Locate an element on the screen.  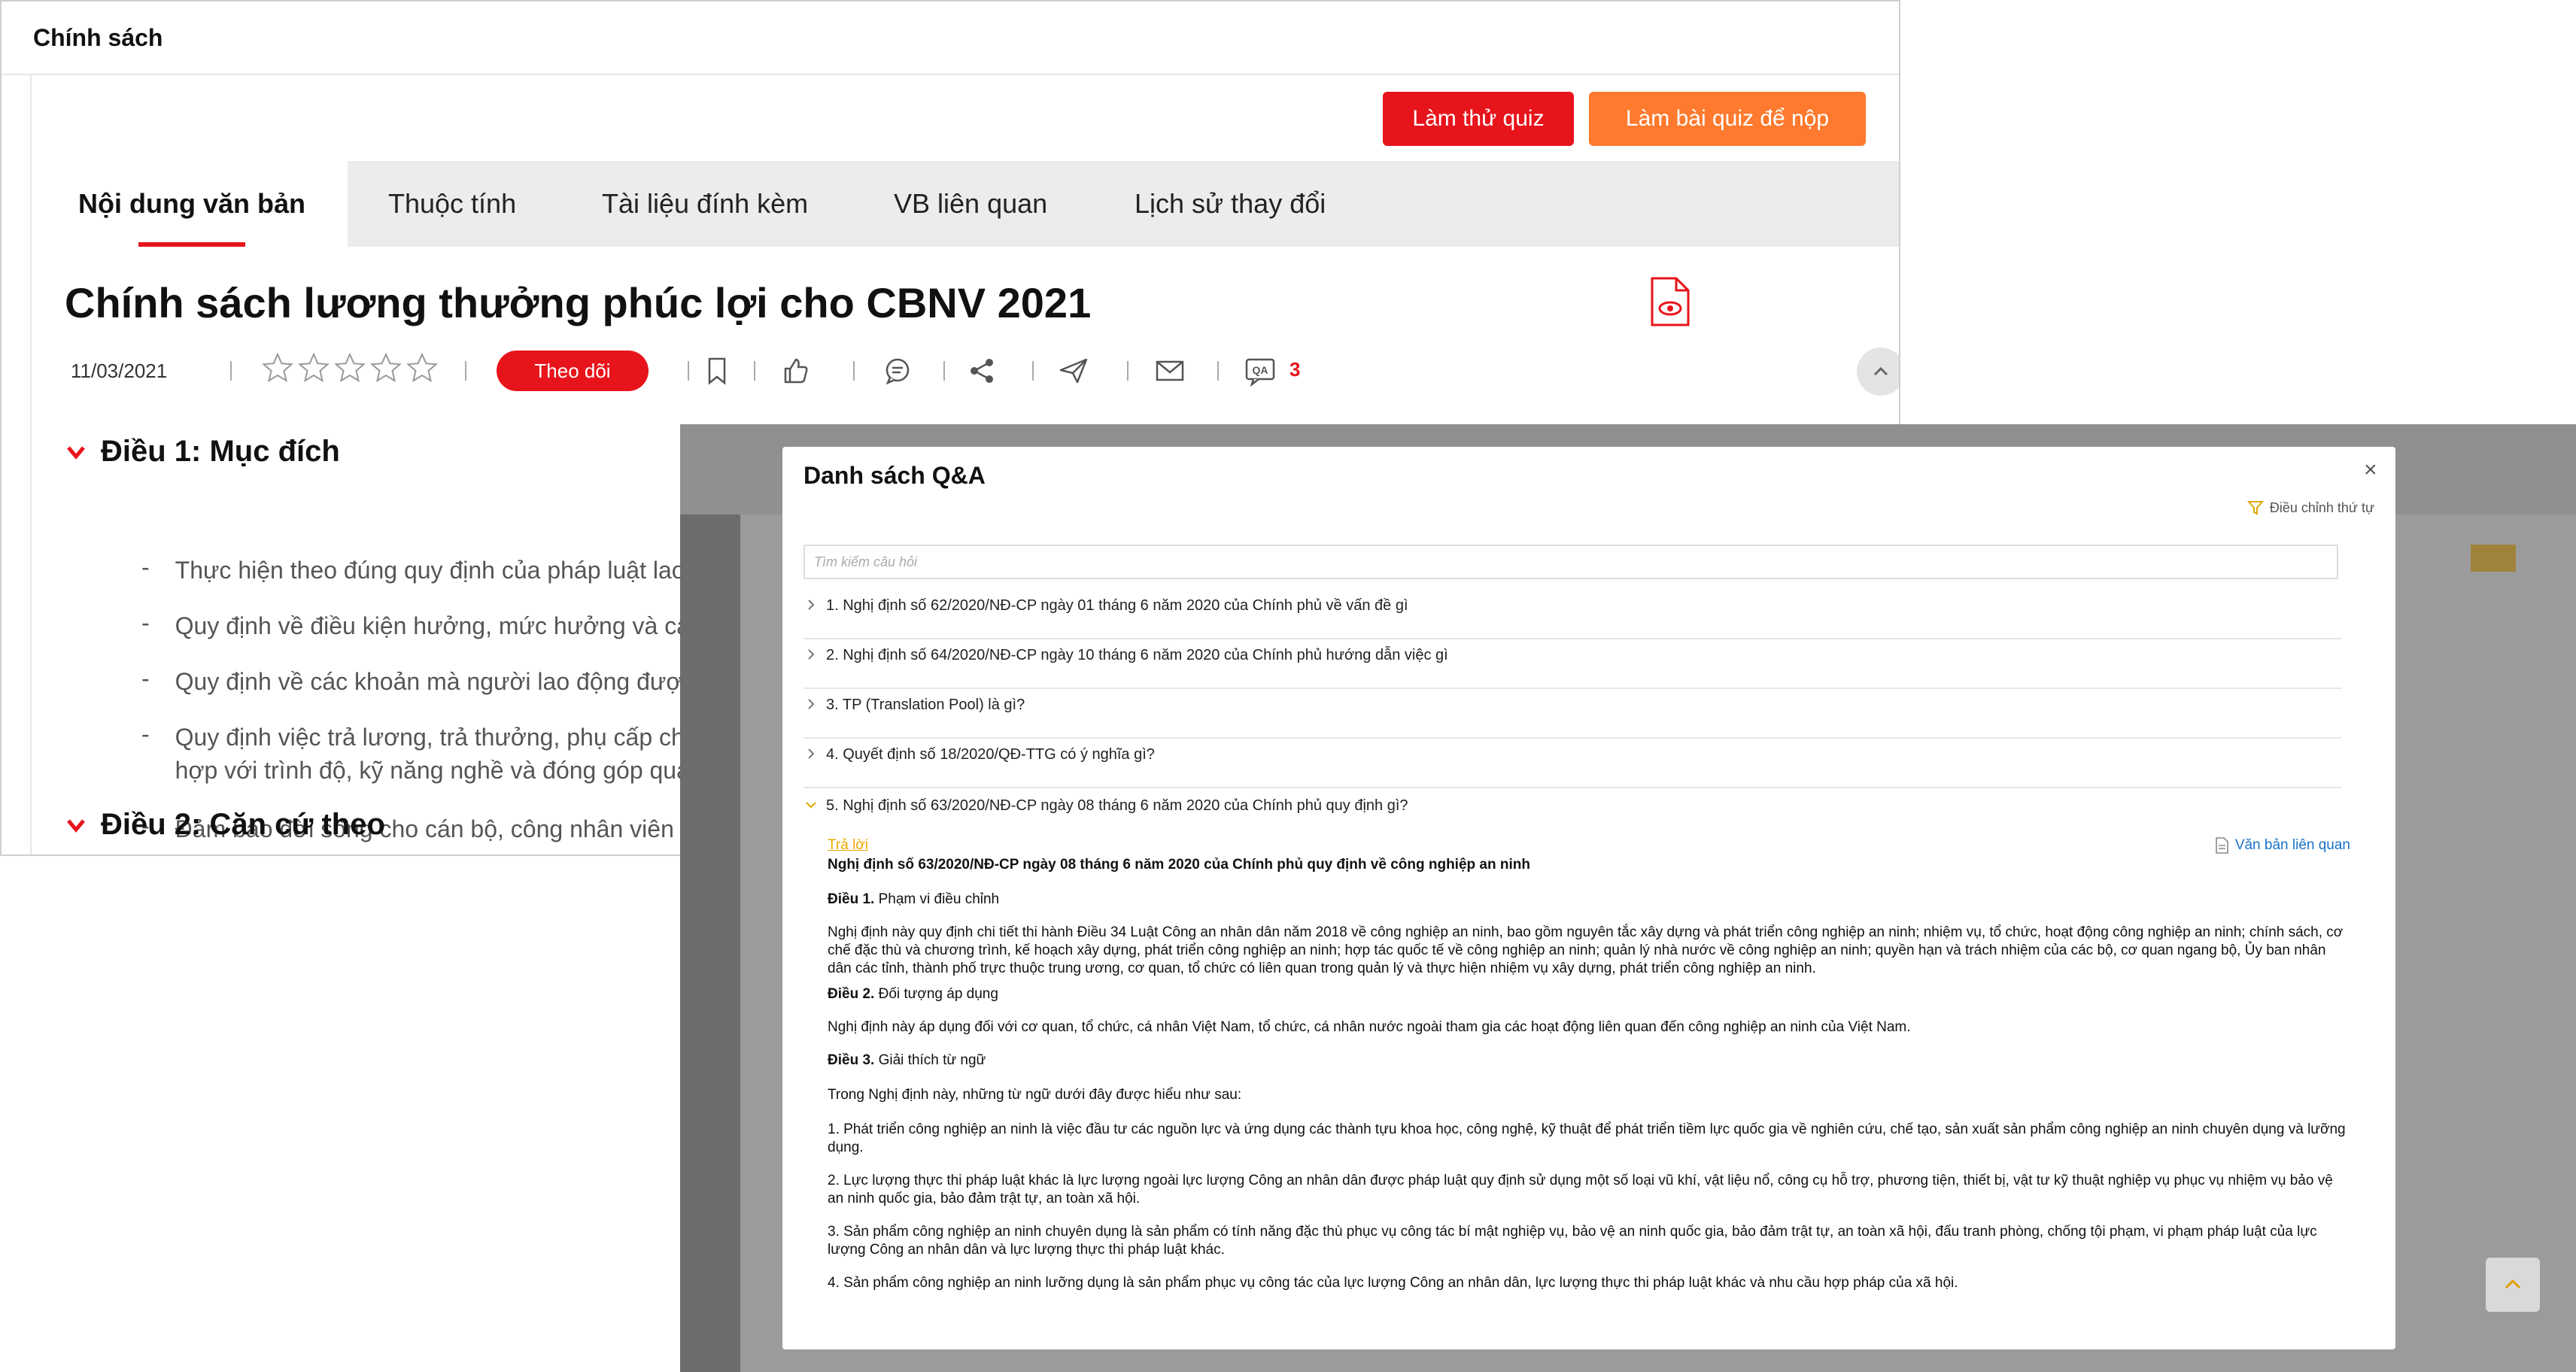
document-meta-bar: 11/03/2021 Theo dõi QA 3 is located at coordinates (985, 372).